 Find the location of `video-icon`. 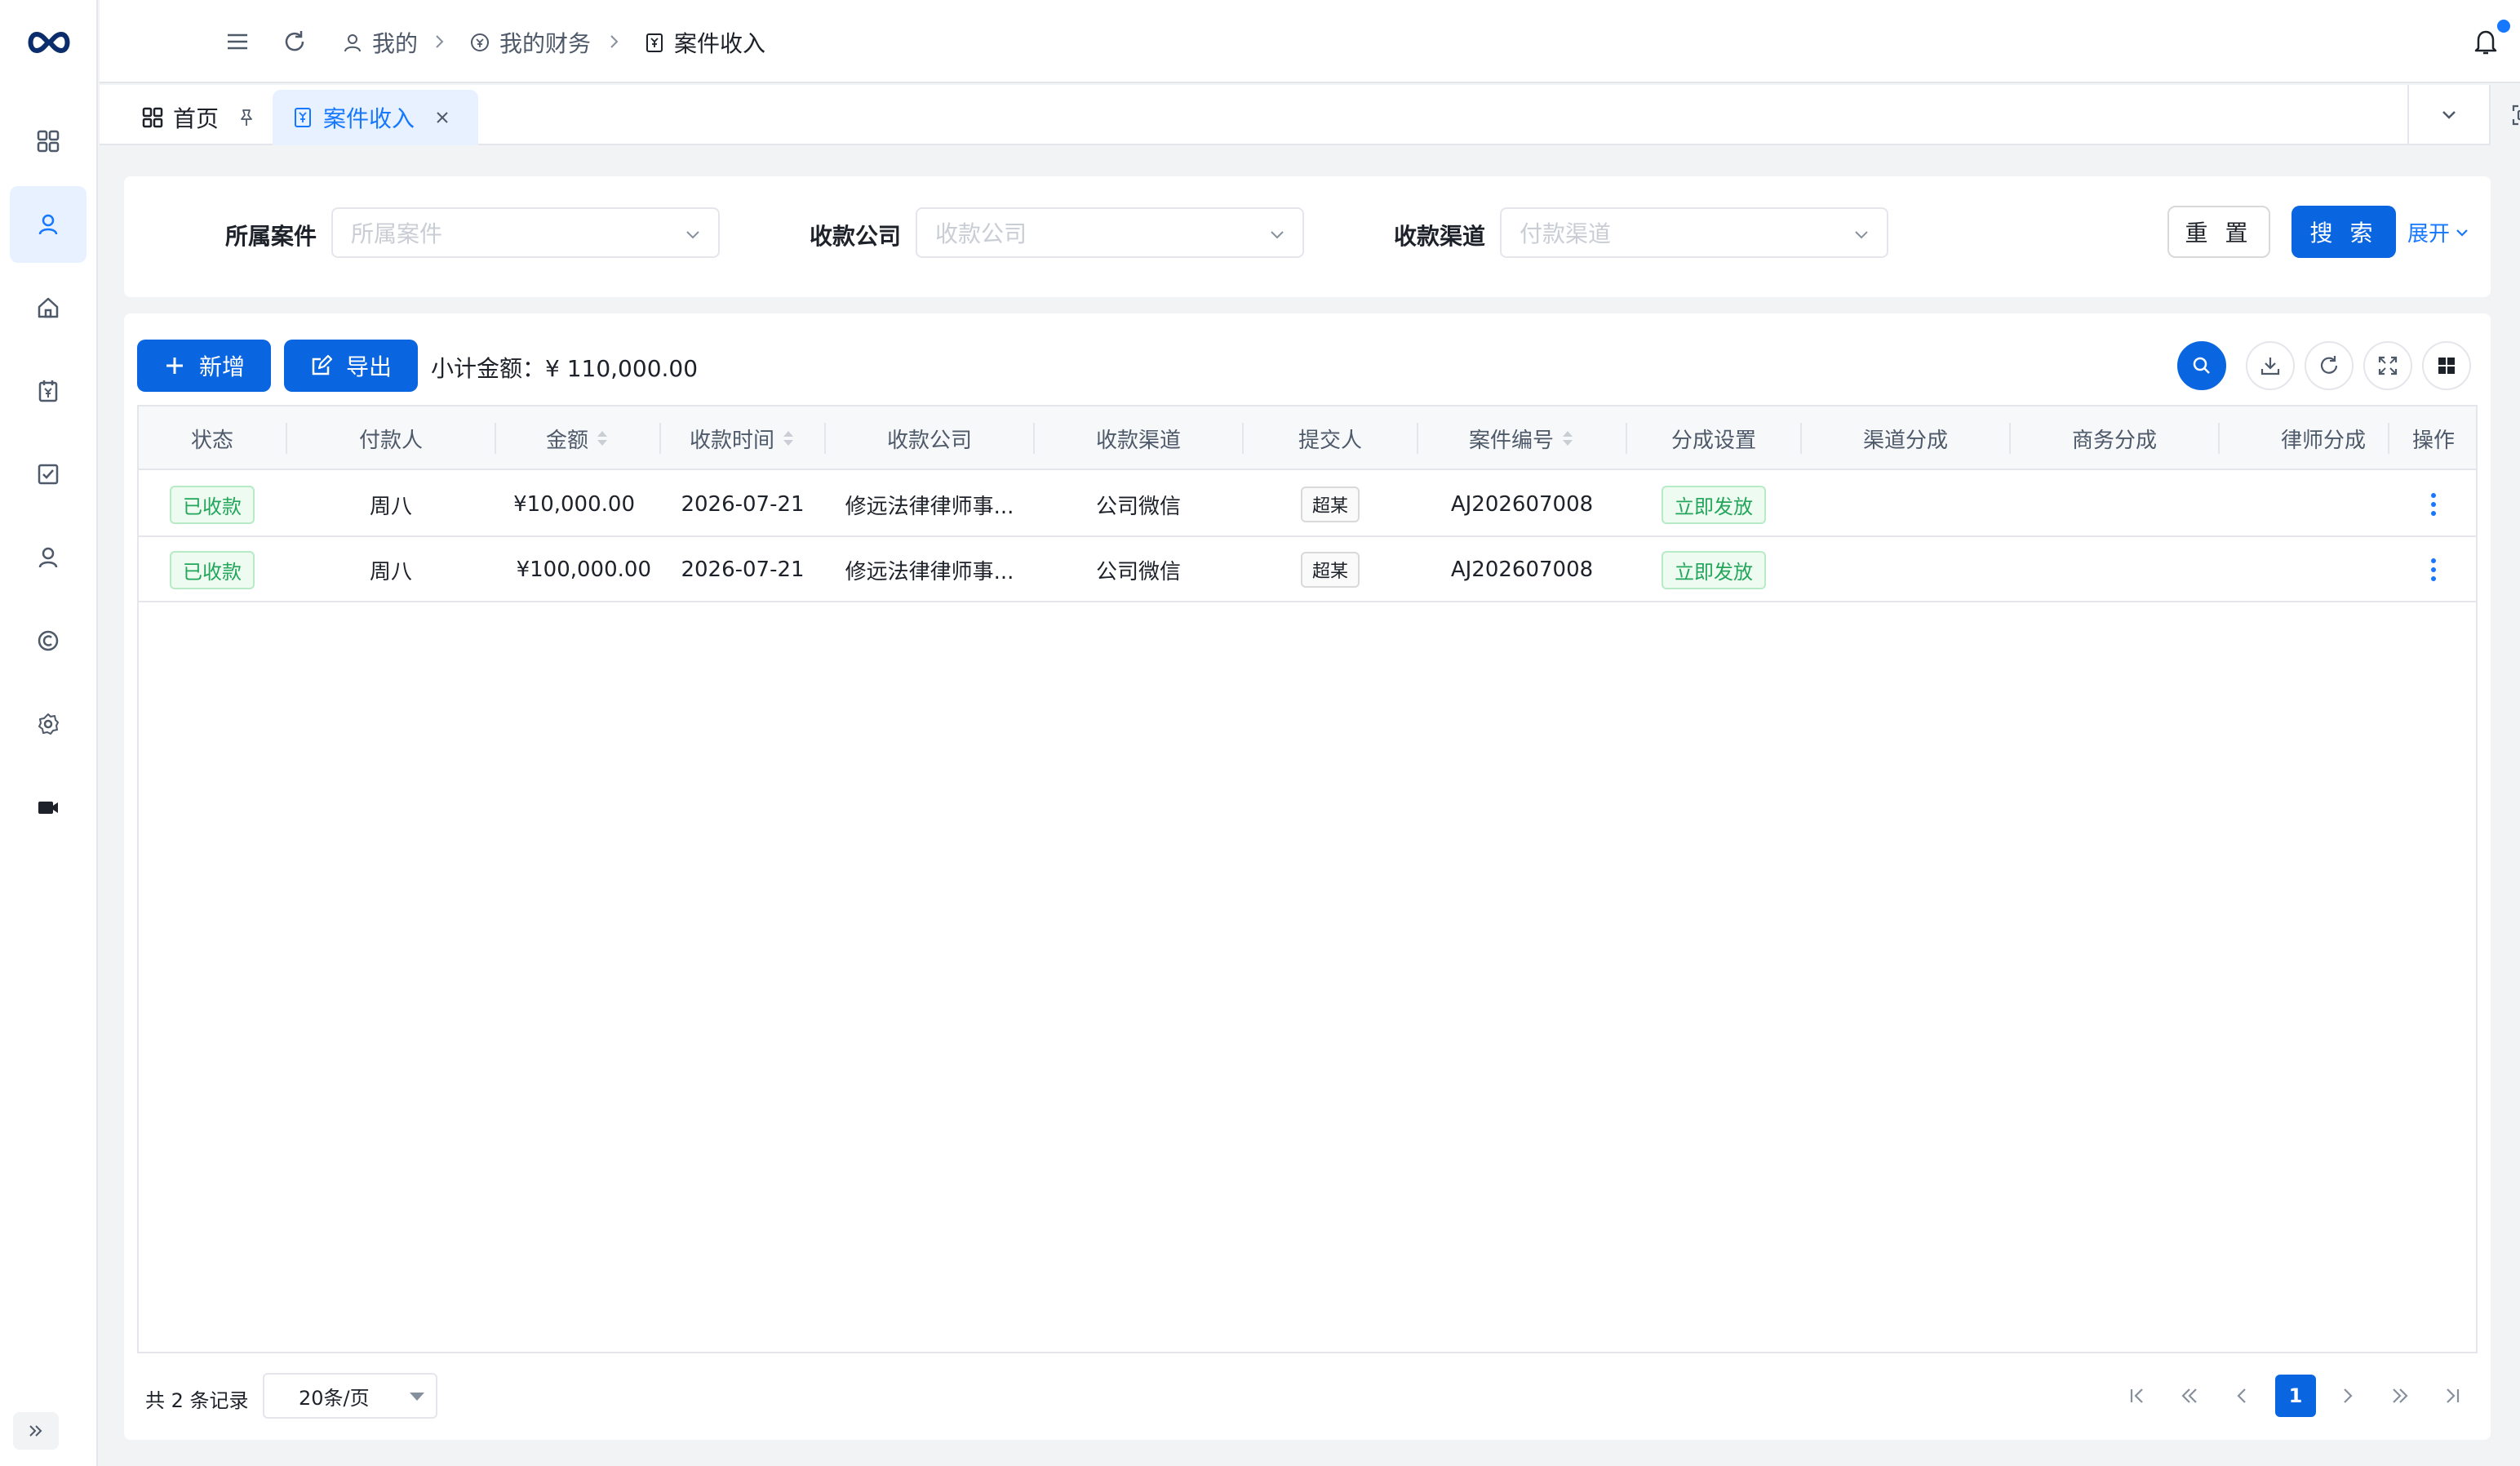

video-icon is located at coordinates (48, 808).